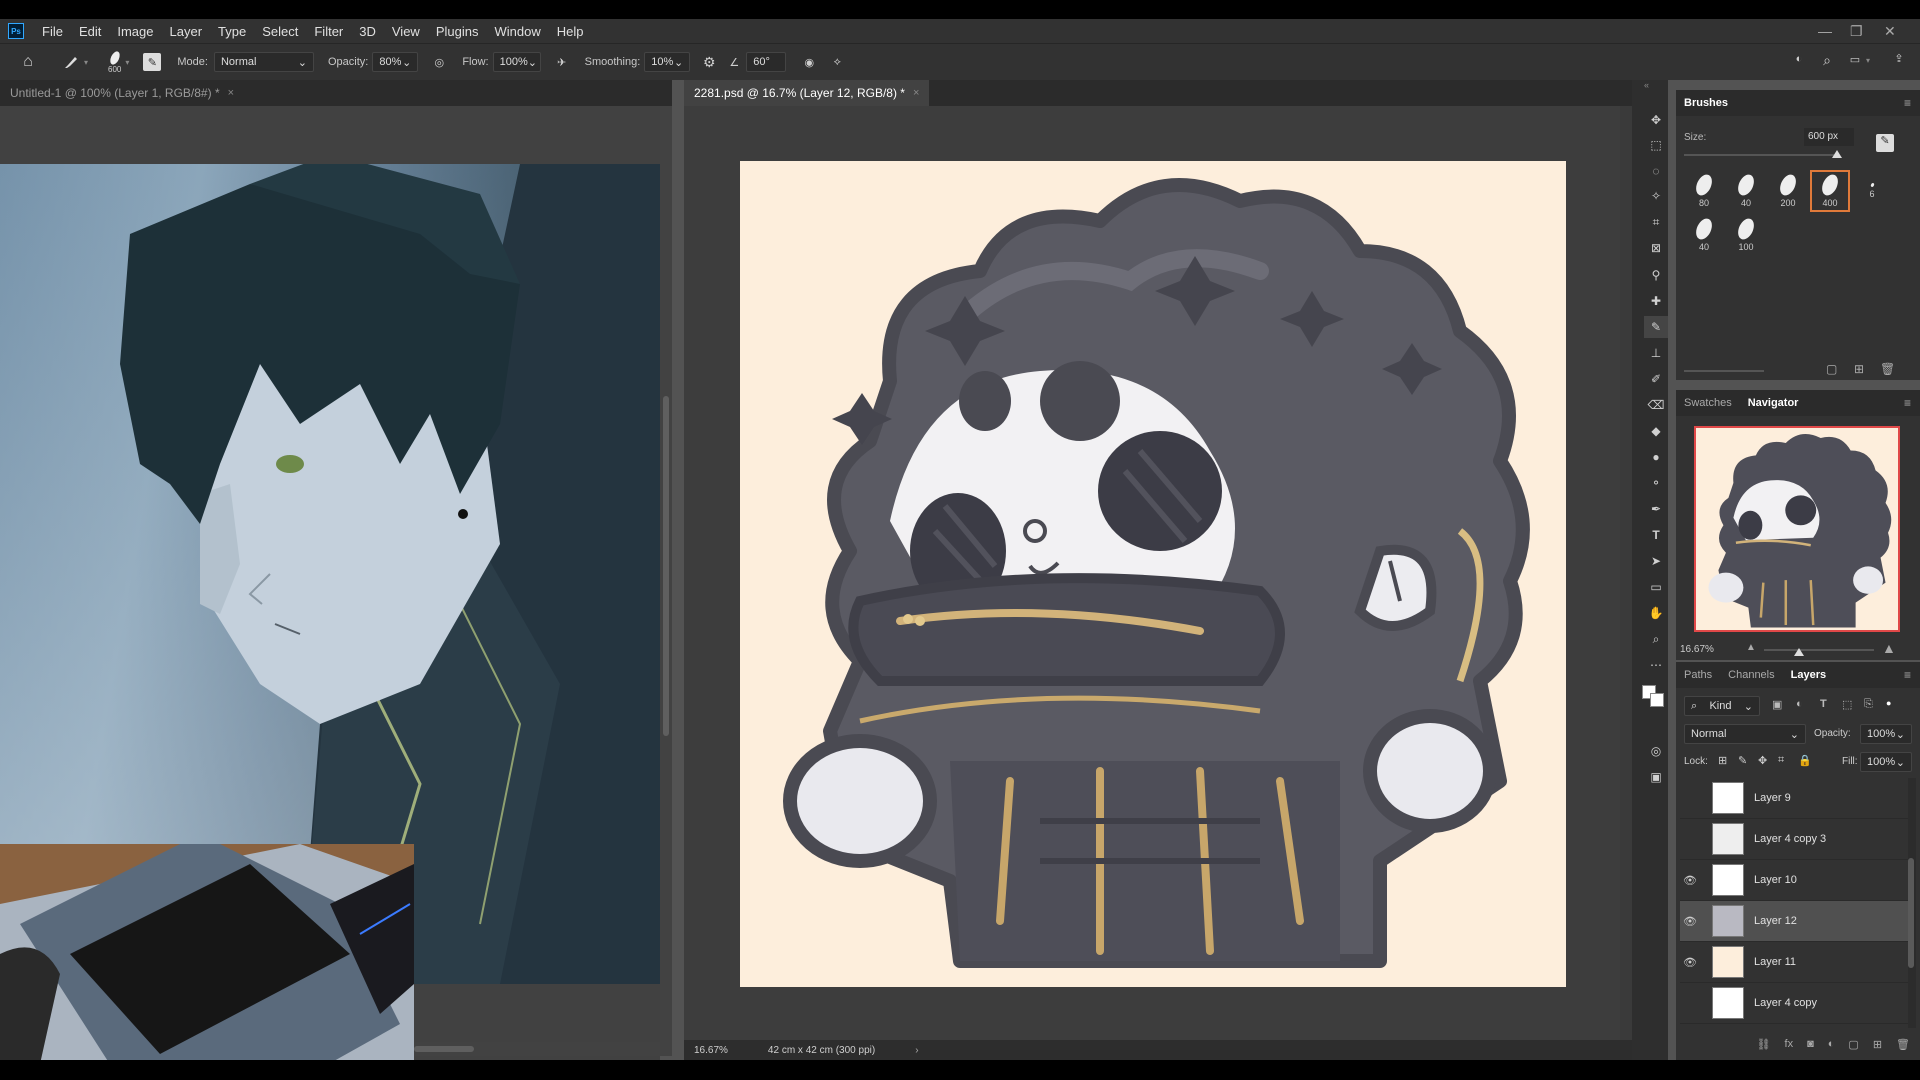  I want to click on paint-bucket-icon: ◆, so click(1656, 431).